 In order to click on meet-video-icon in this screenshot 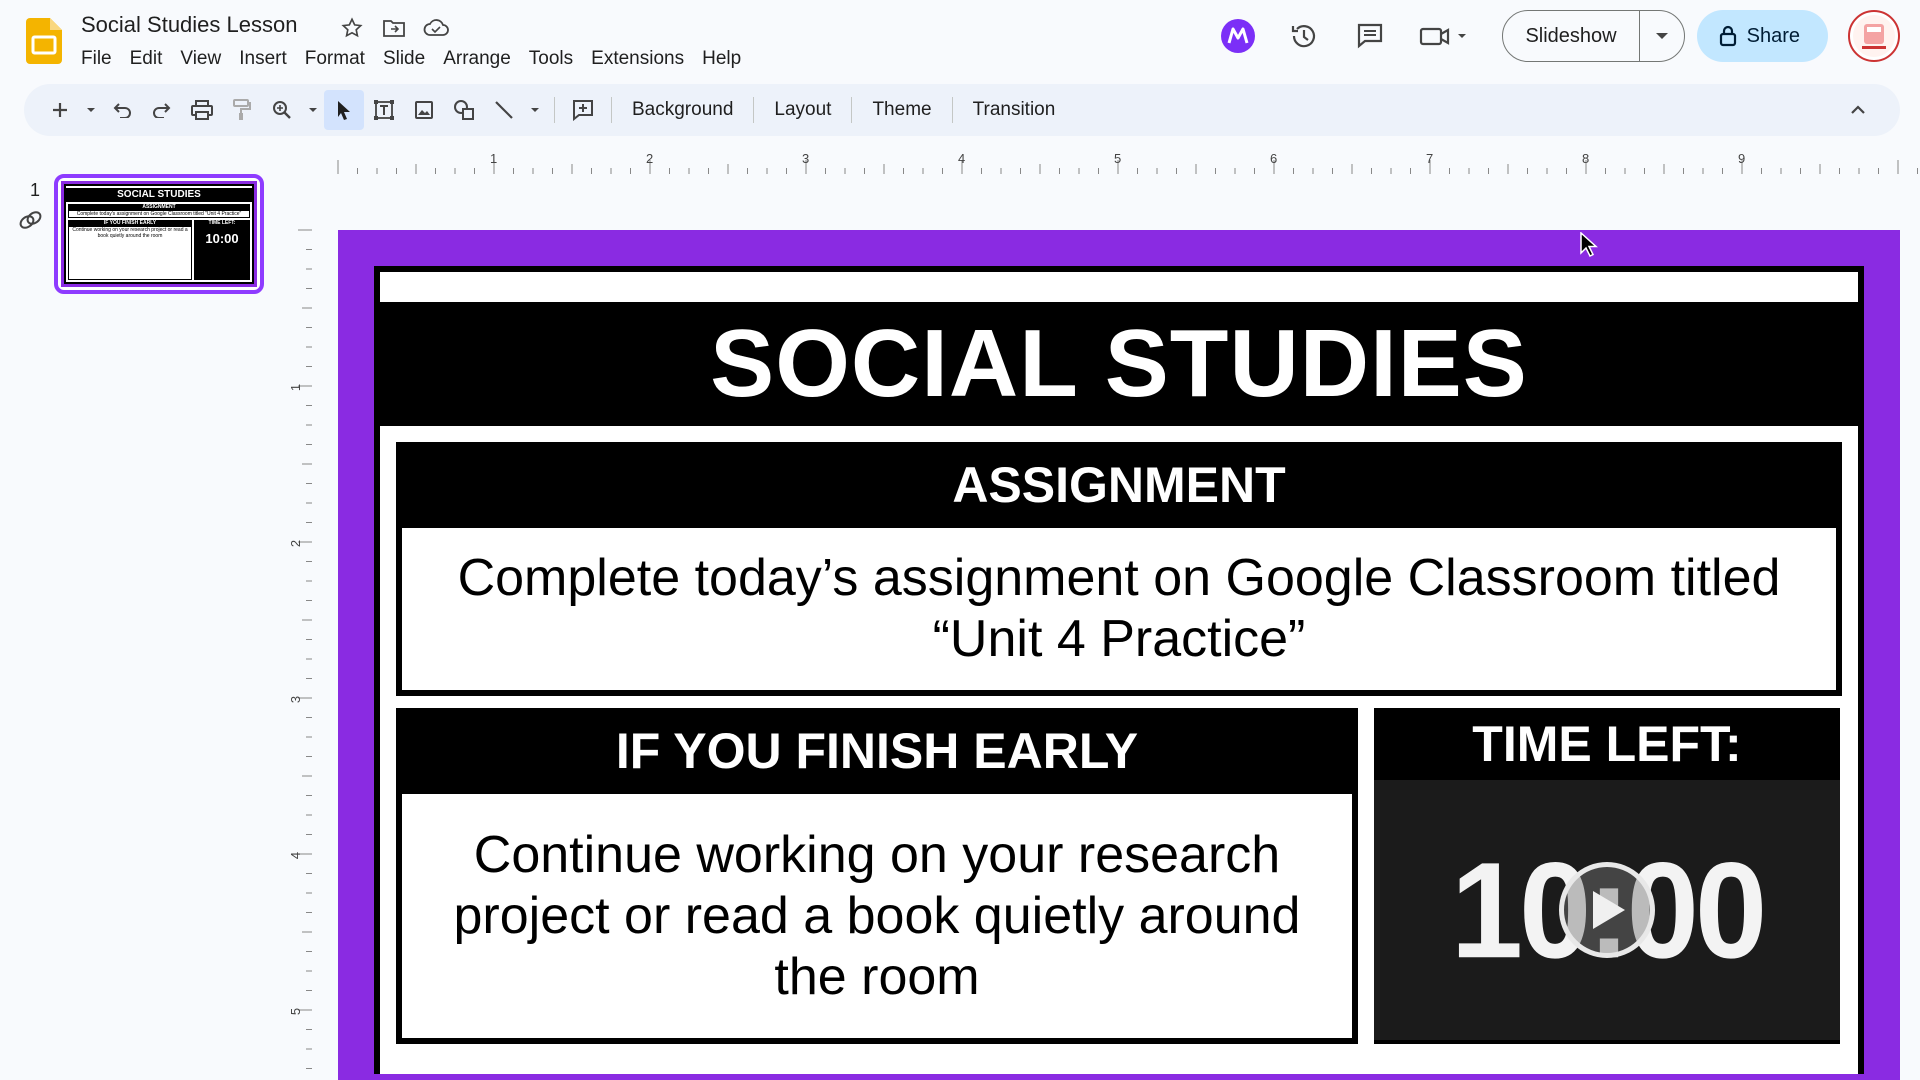, I will do `click(1444, 36)`.